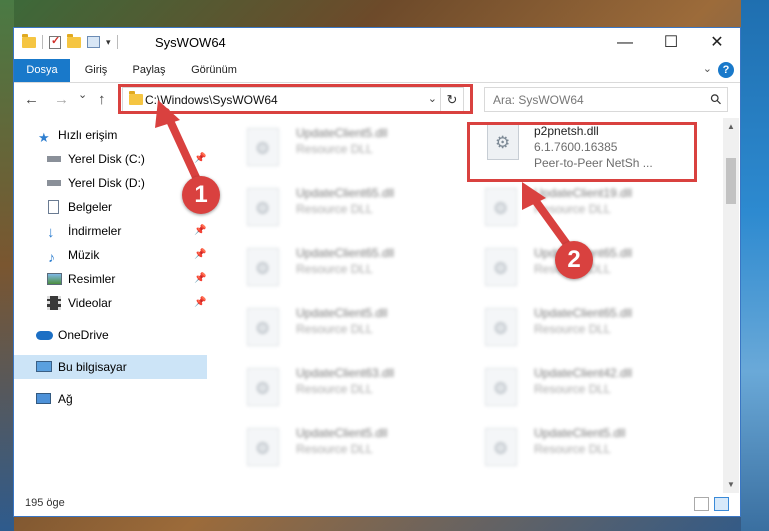 Image resolution: width=769 pixels, height=531 pixels. I want to click on arrow-1-shaft, so click(183, 149).